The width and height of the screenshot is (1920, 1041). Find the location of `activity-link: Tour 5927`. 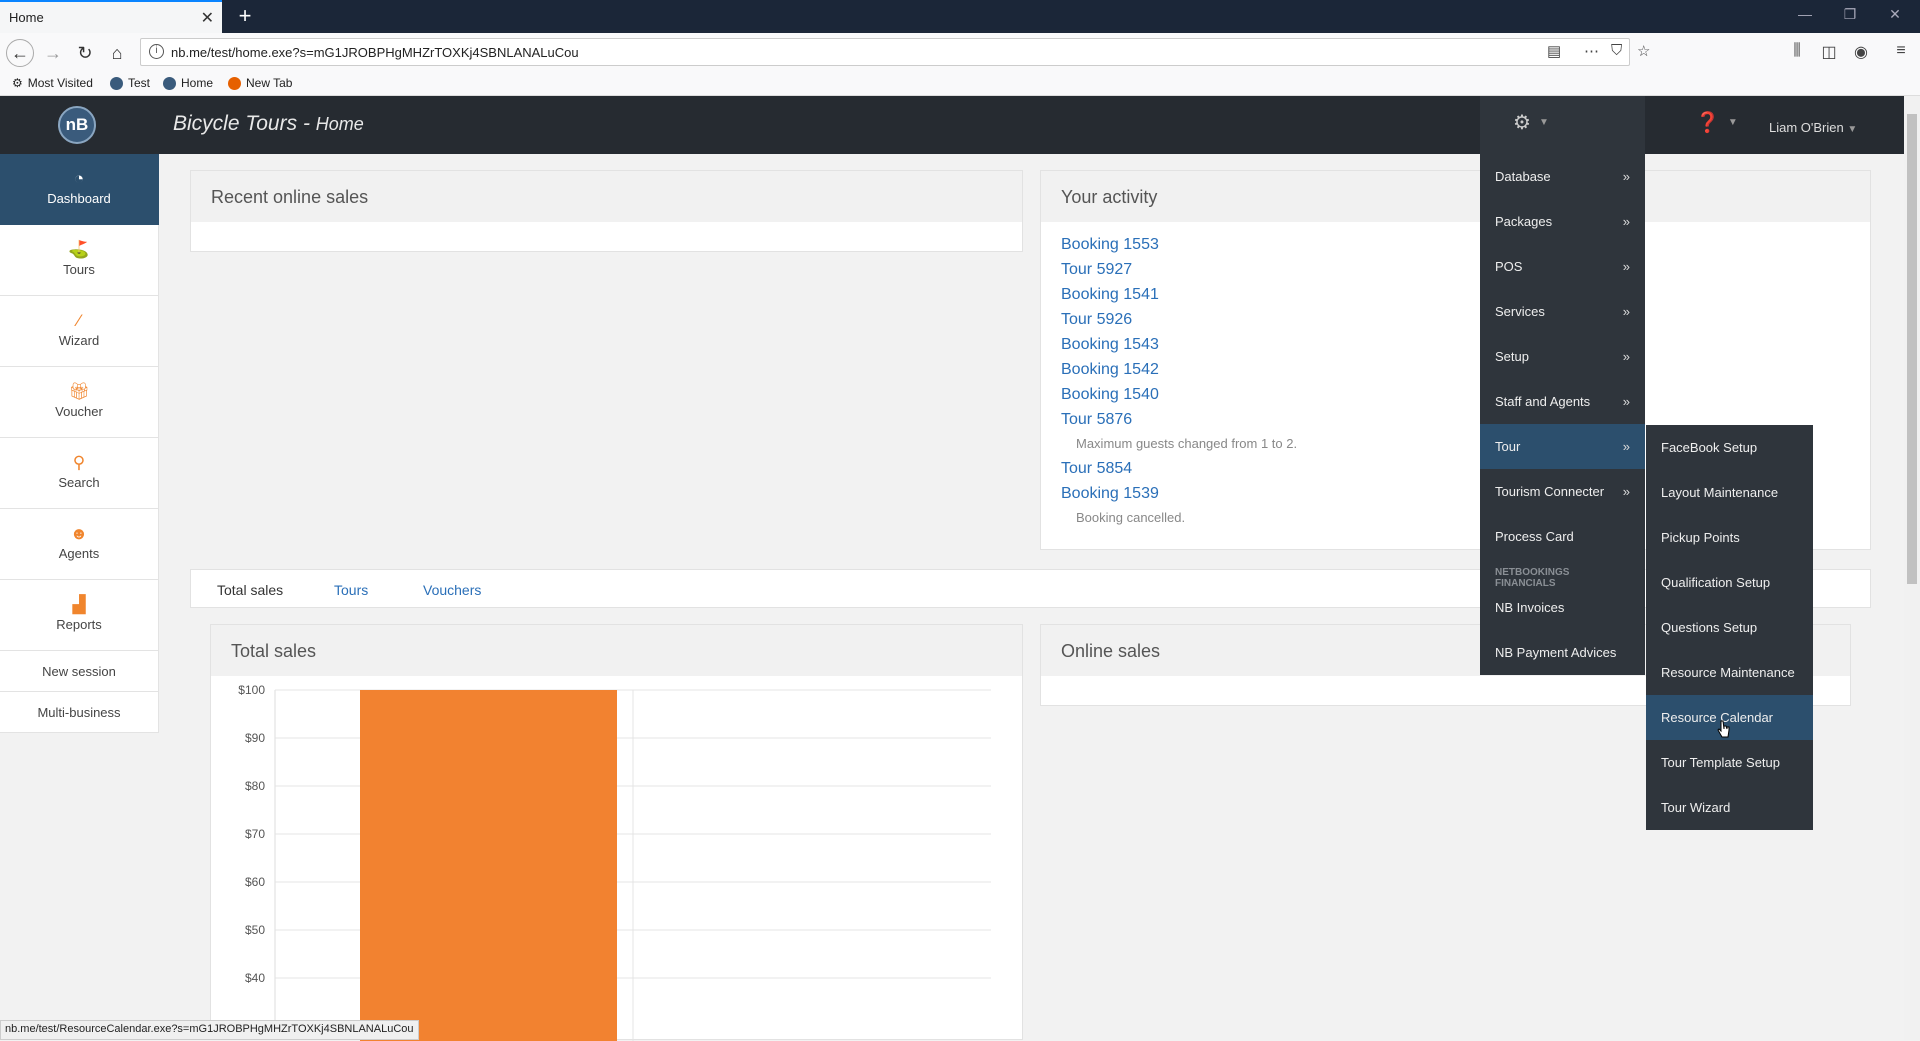

activity-link: Tour 5927 is located at coordinates (1455, 269).